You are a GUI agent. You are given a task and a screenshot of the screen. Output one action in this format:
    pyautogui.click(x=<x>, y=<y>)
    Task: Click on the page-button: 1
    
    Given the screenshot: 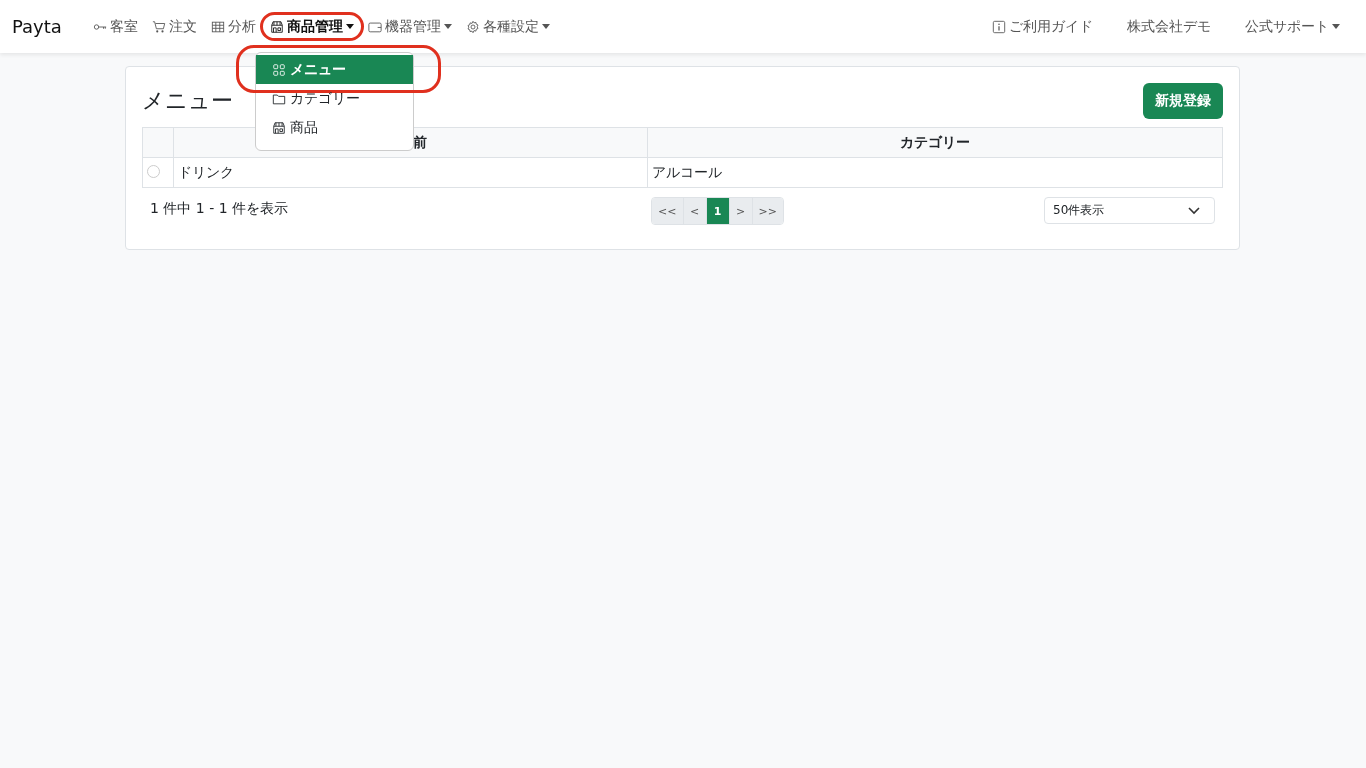 What is the action you would take?
    pyautogui.click(x=718, y=211)
    